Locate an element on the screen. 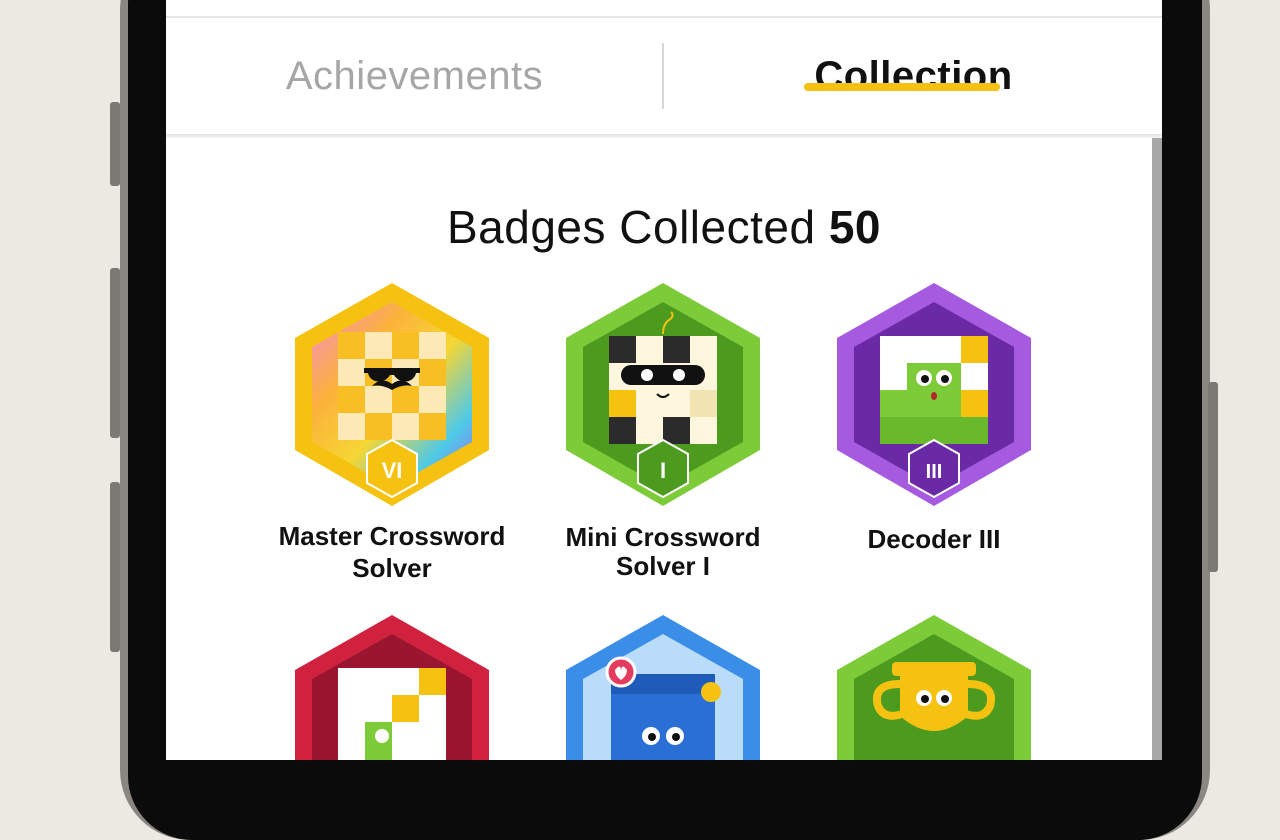 The height and width of the screenshot is (840, 1280). tab-collection: Collection is located at coordinates (913, 76).